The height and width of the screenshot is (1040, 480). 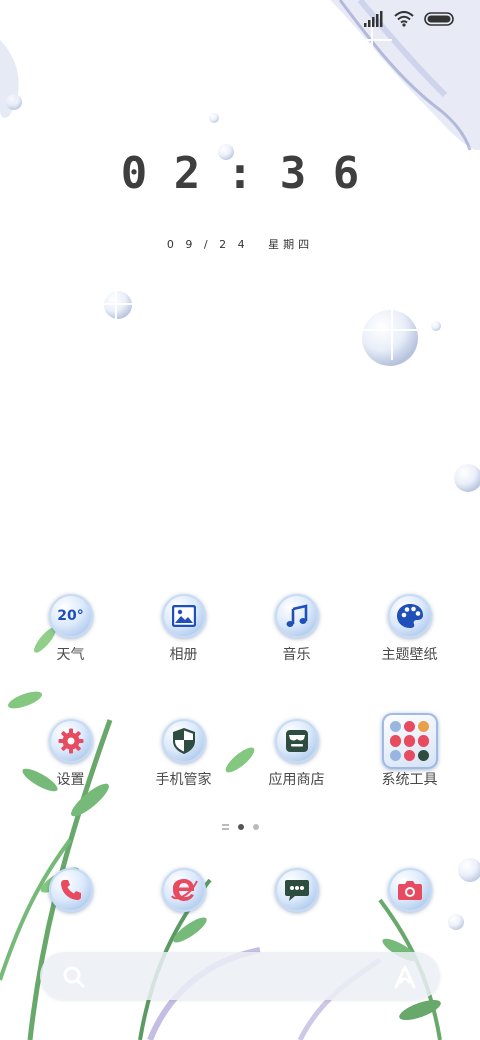 I want to click on status-bar, so click(x=410, y=21).